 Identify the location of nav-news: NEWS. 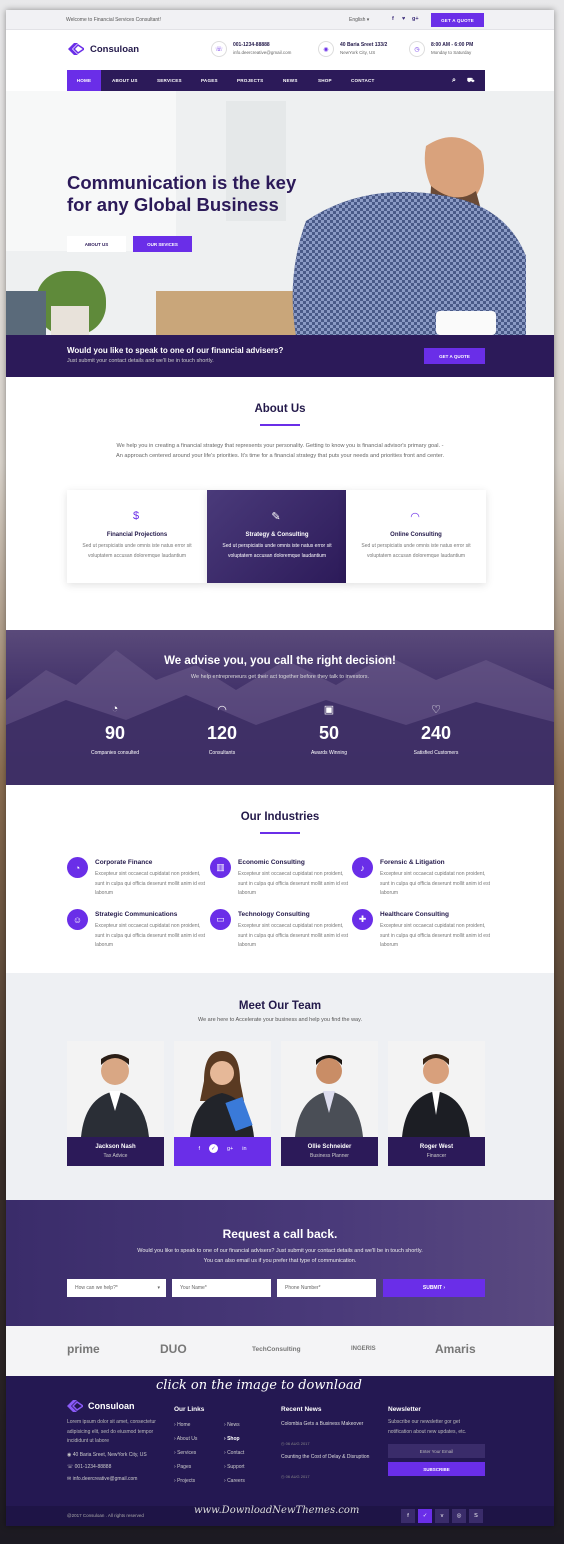
(290, 80).